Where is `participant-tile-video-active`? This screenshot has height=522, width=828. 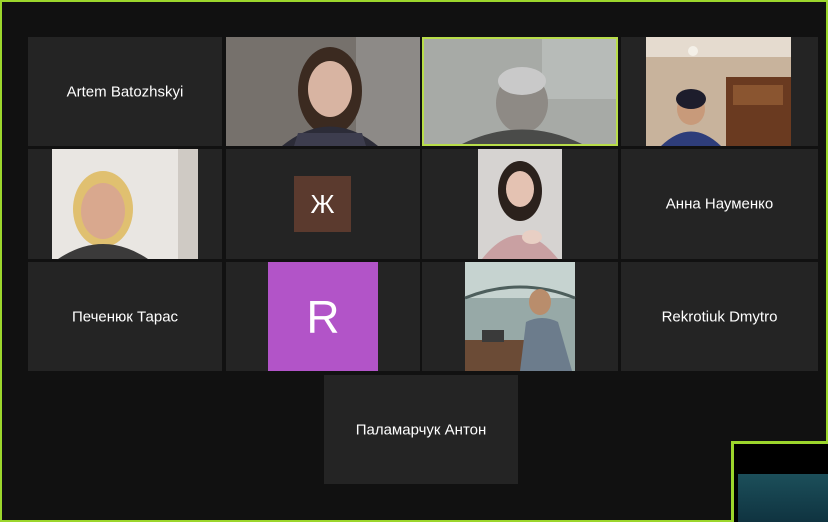
participant-tile-video-active is located at coordinates (520, 91).